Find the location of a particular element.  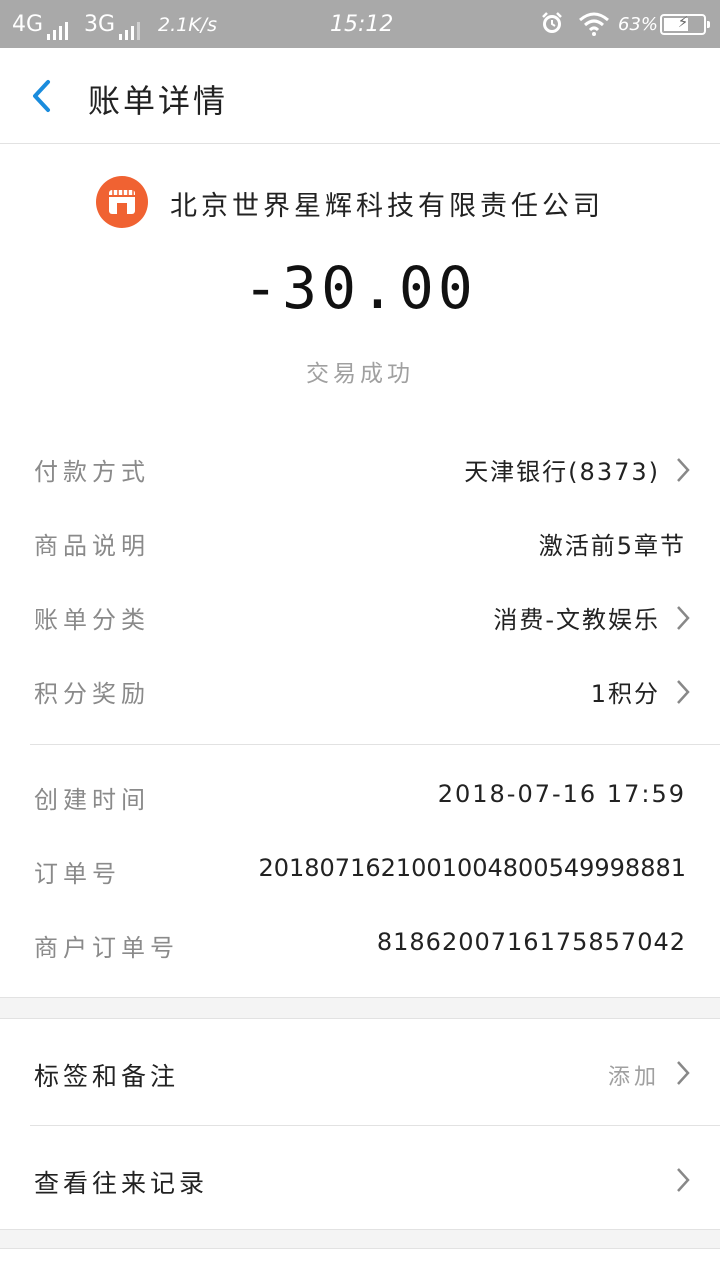

next-section-card is located at coordinates (360, 1264).